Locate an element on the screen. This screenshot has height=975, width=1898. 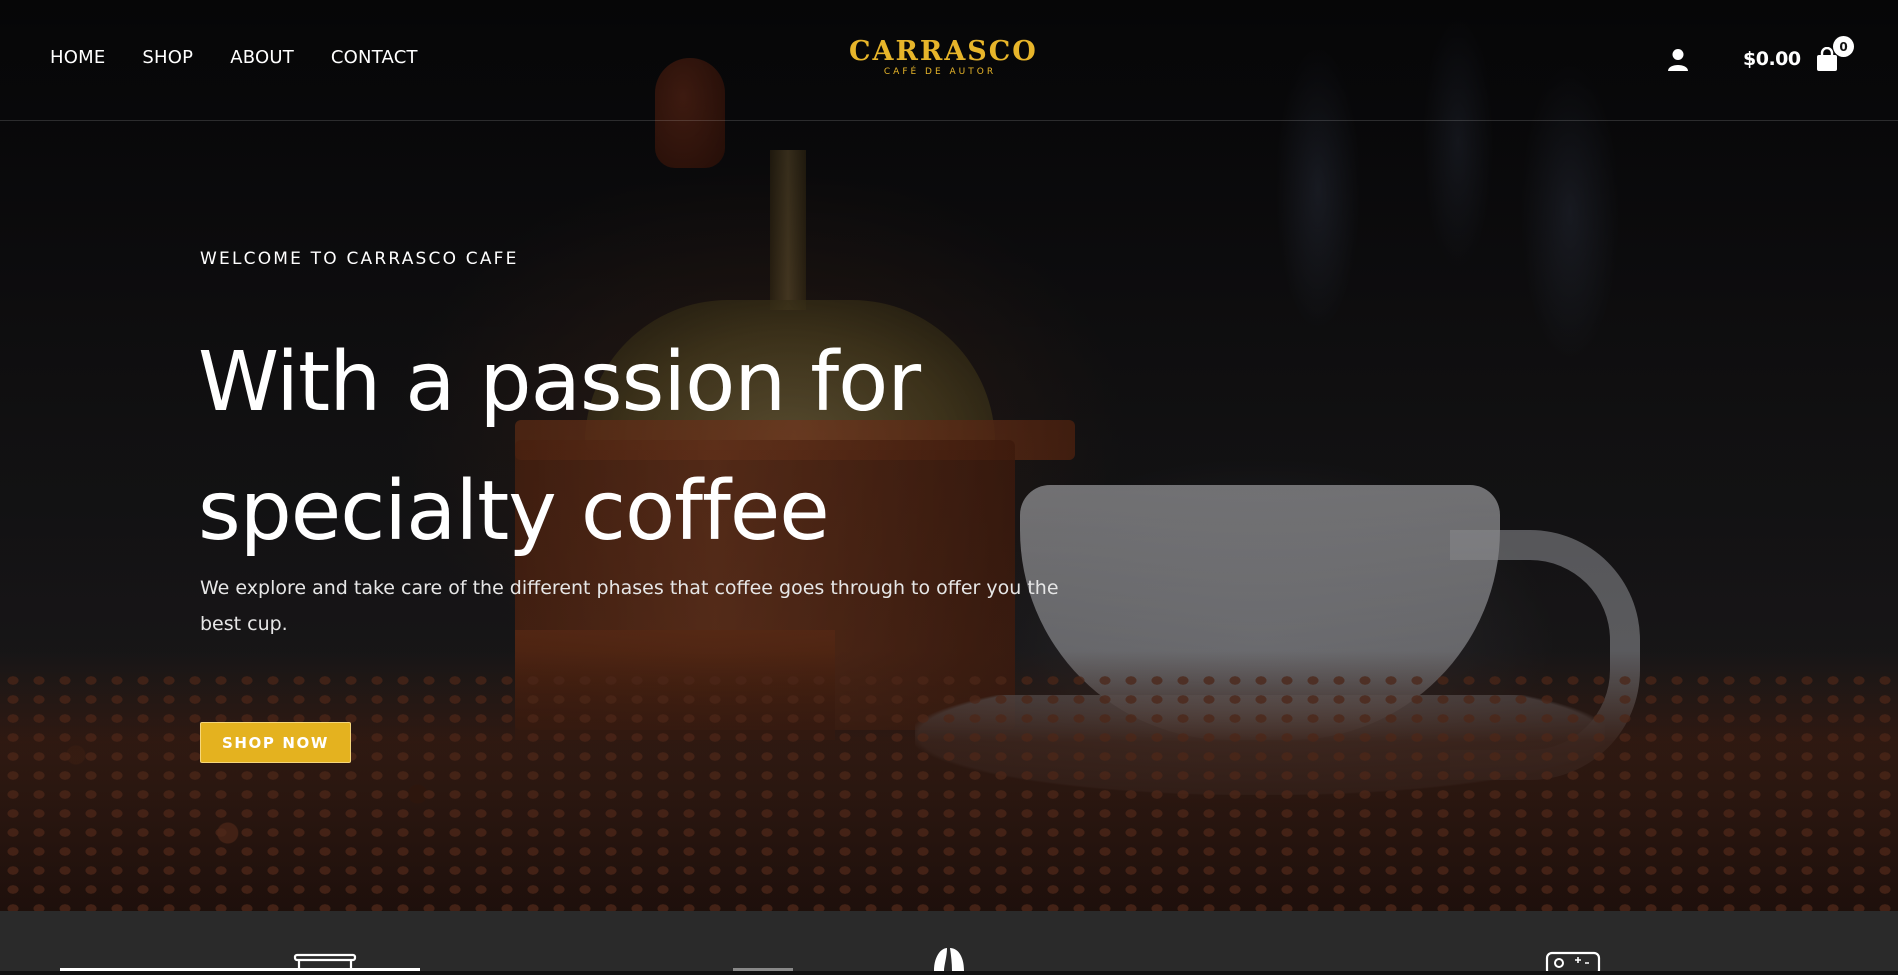
shop-now-button: SHOP NOW is located at coordinates (275, 742).